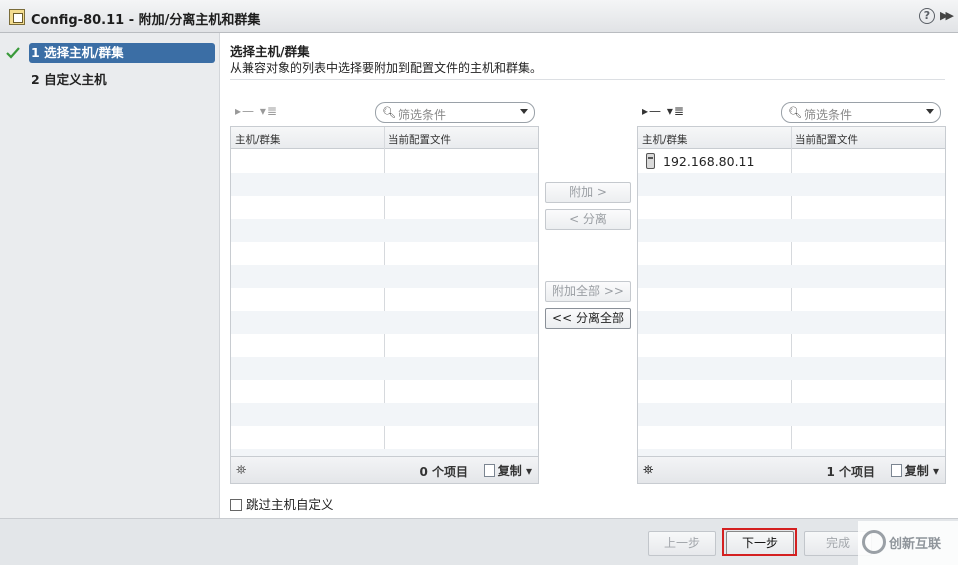  What do you see at coordinates (927, 16) in the screenshot?
I see `help-icon: ?` at bounding box center [927, 16].